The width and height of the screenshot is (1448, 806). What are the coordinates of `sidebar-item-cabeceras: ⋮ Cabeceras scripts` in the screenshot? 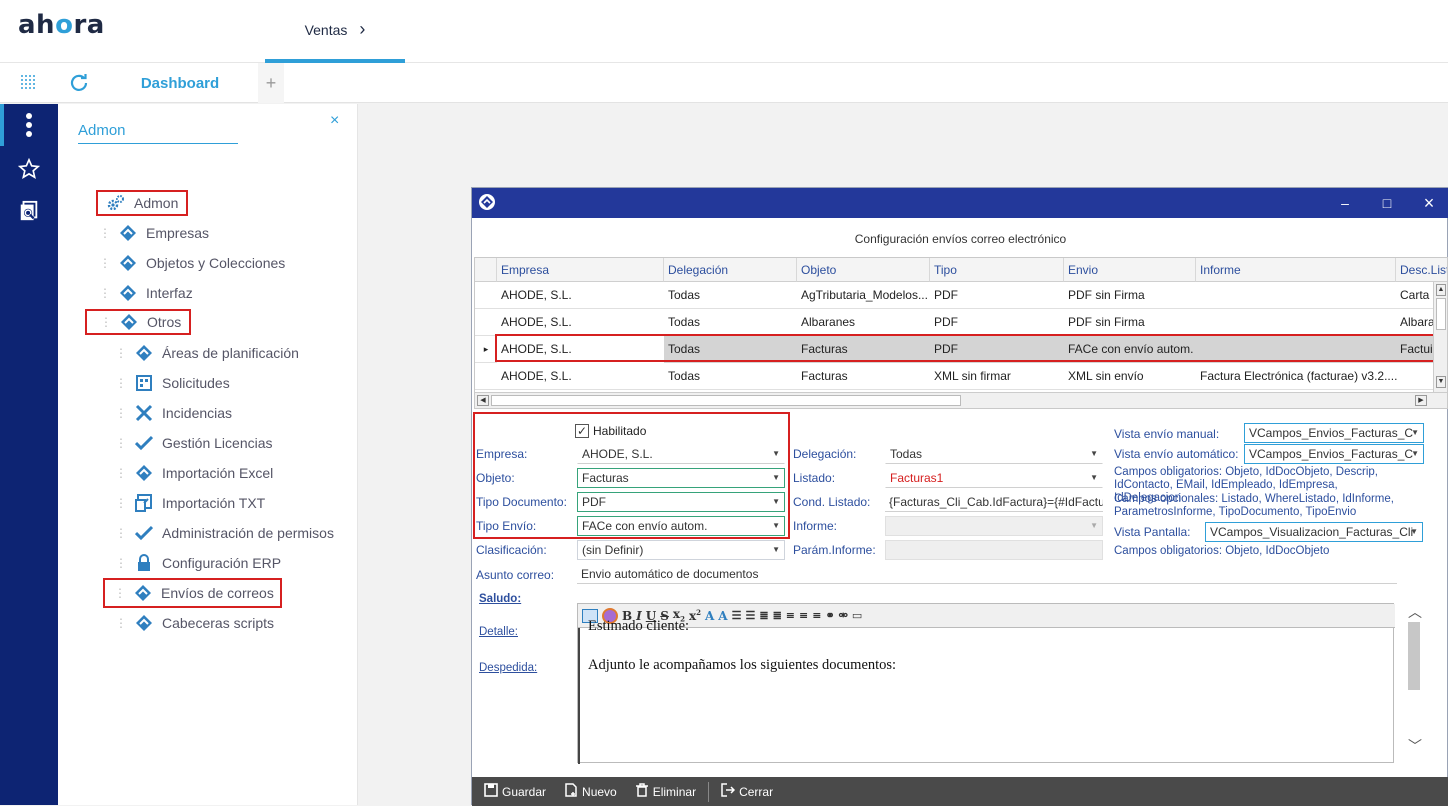 It's located at (194, 623).